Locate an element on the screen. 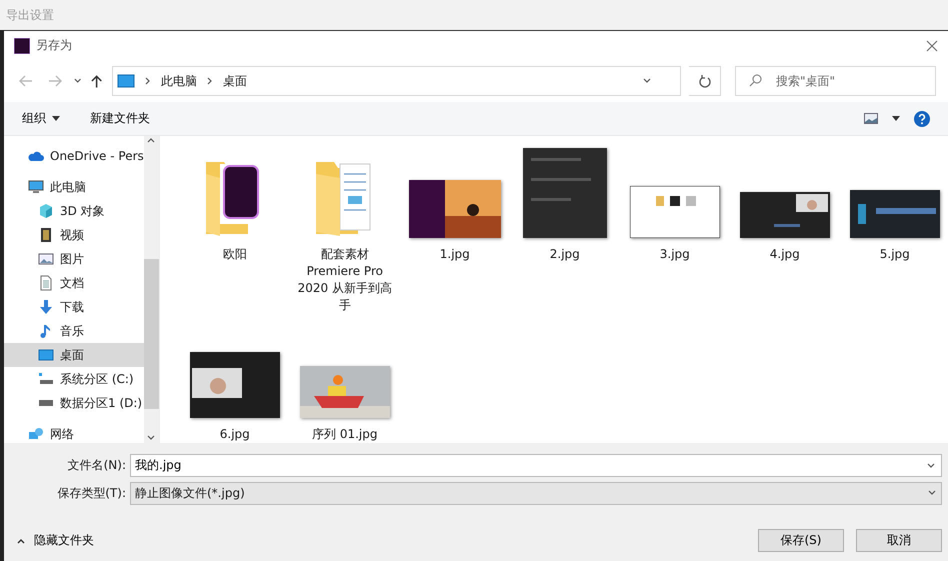  cancel-button: 取消 is located at coordinates (899, 540).